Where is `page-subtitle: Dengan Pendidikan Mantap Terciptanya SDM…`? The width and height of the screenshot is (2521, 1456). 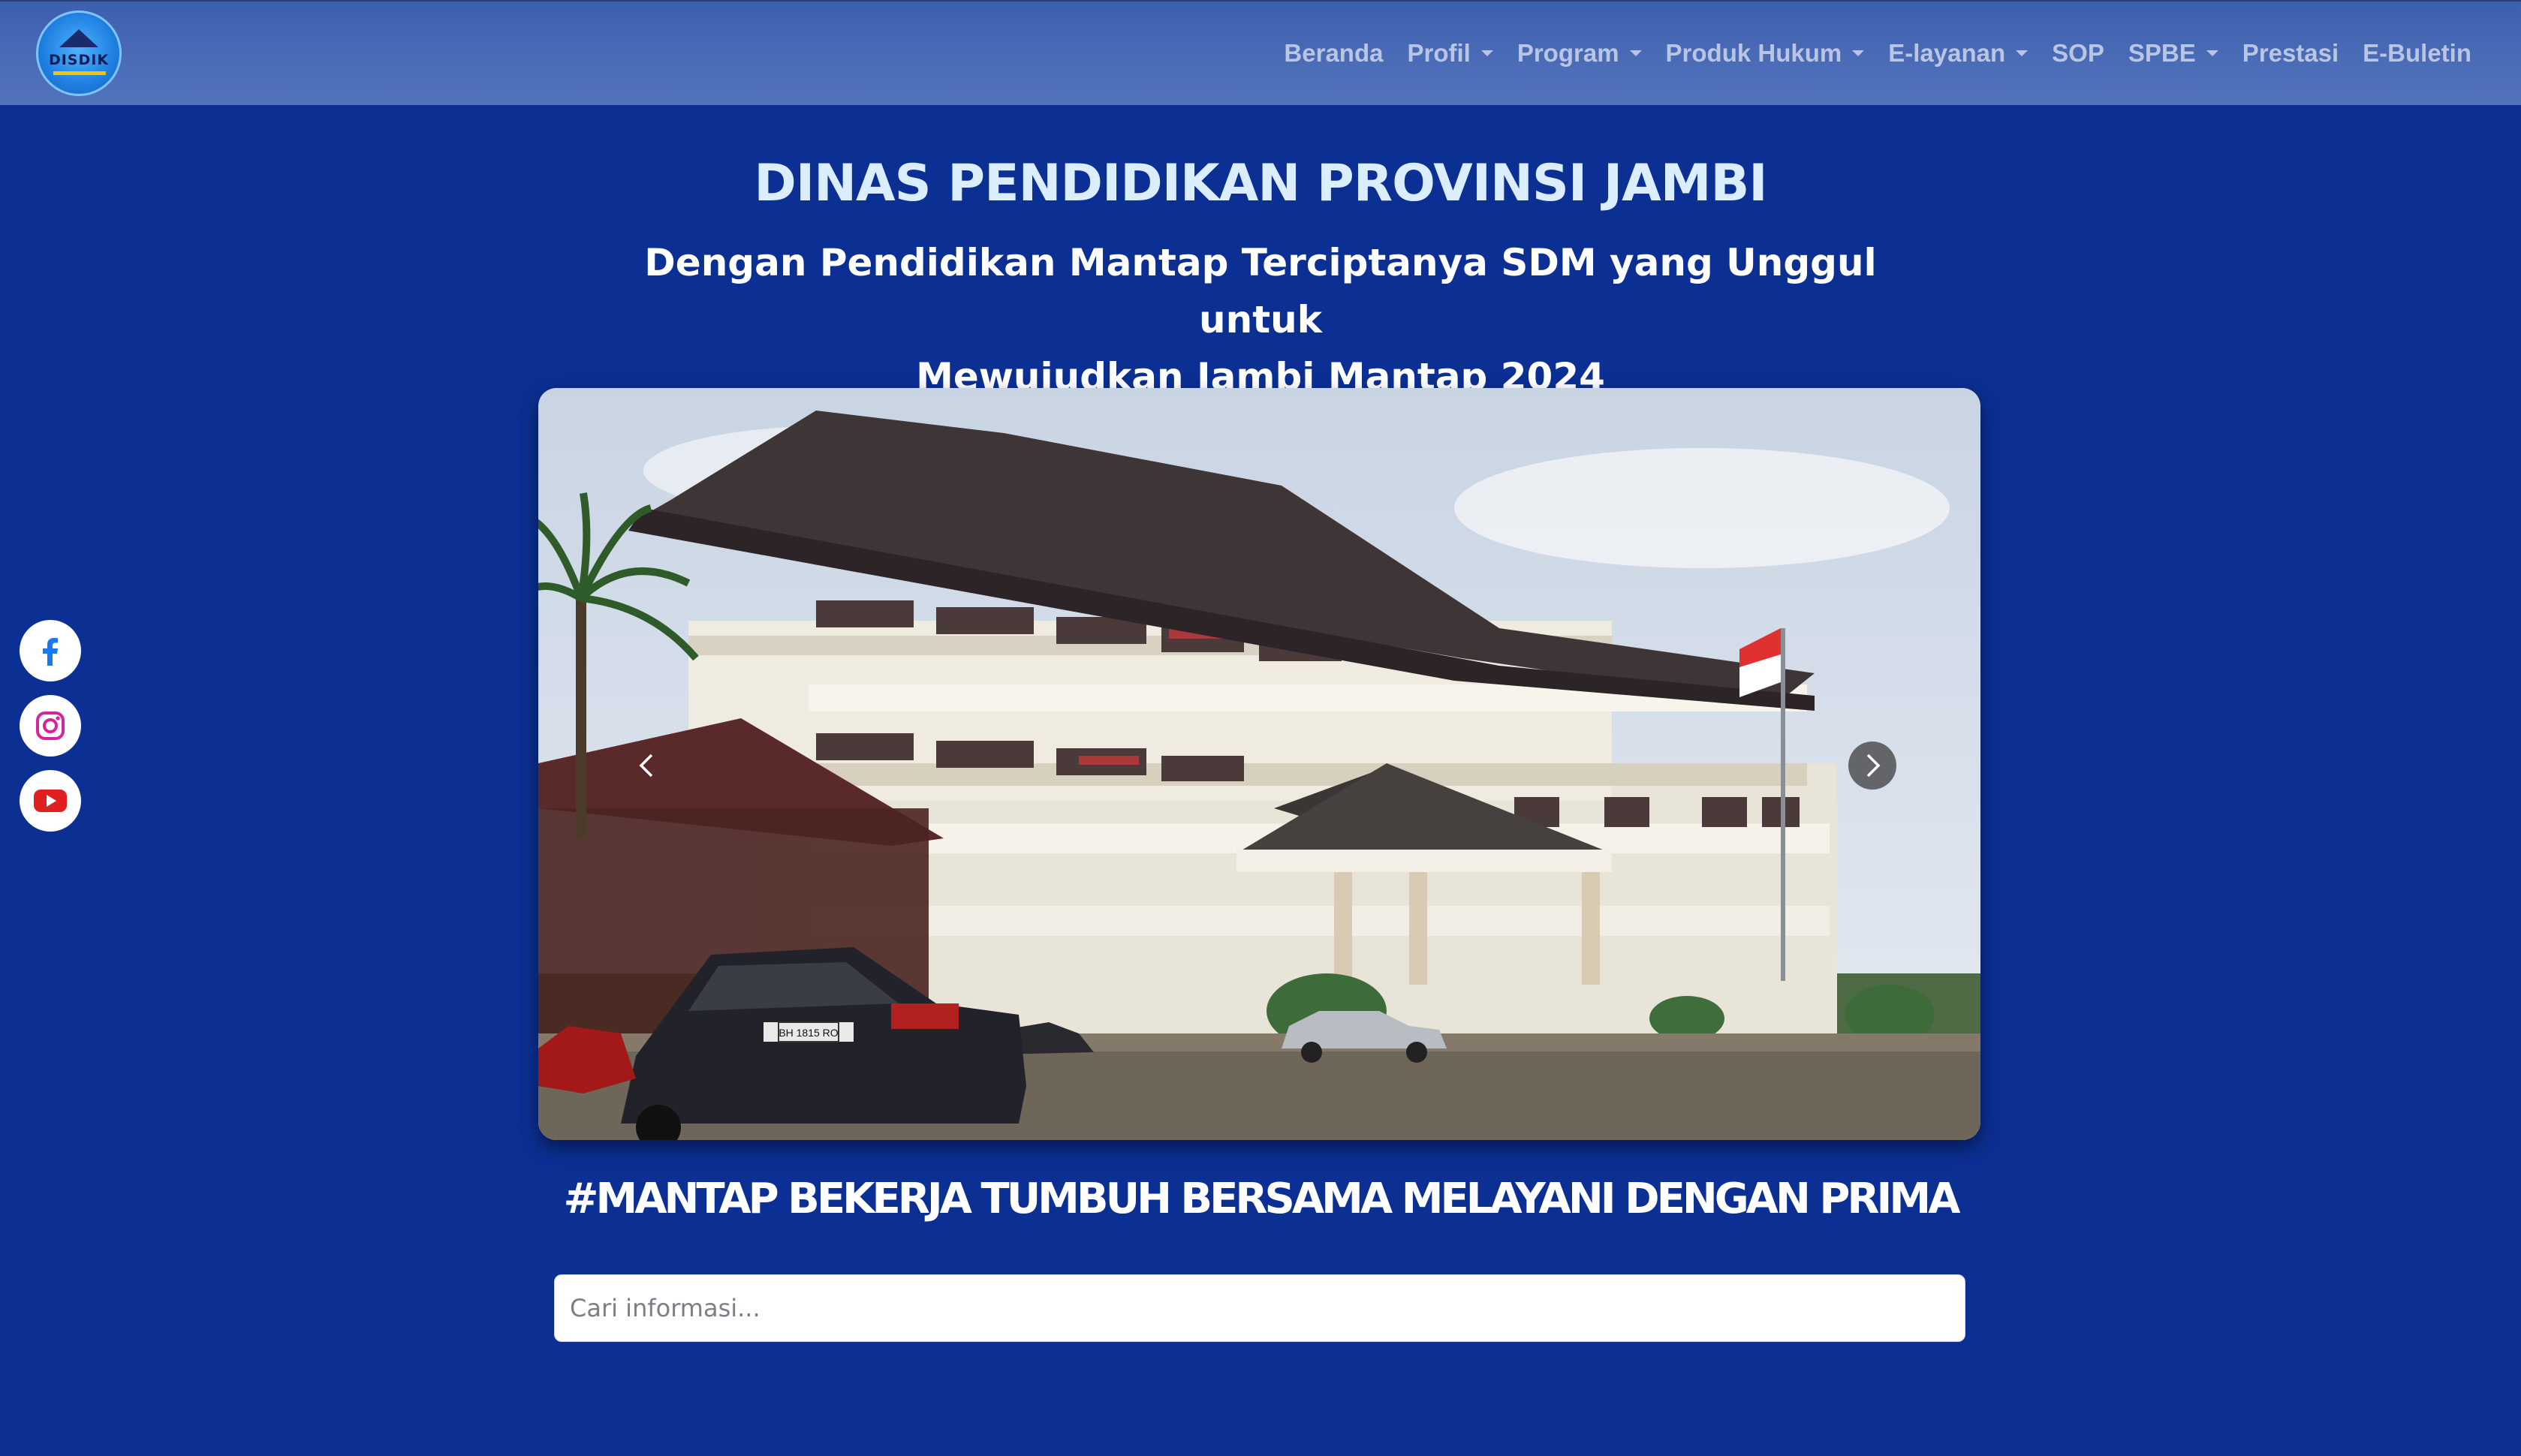
page-subtitle: Dengan Pendidikan Mantap Terciptanya SDM… is located at coordinates (1260, 319).